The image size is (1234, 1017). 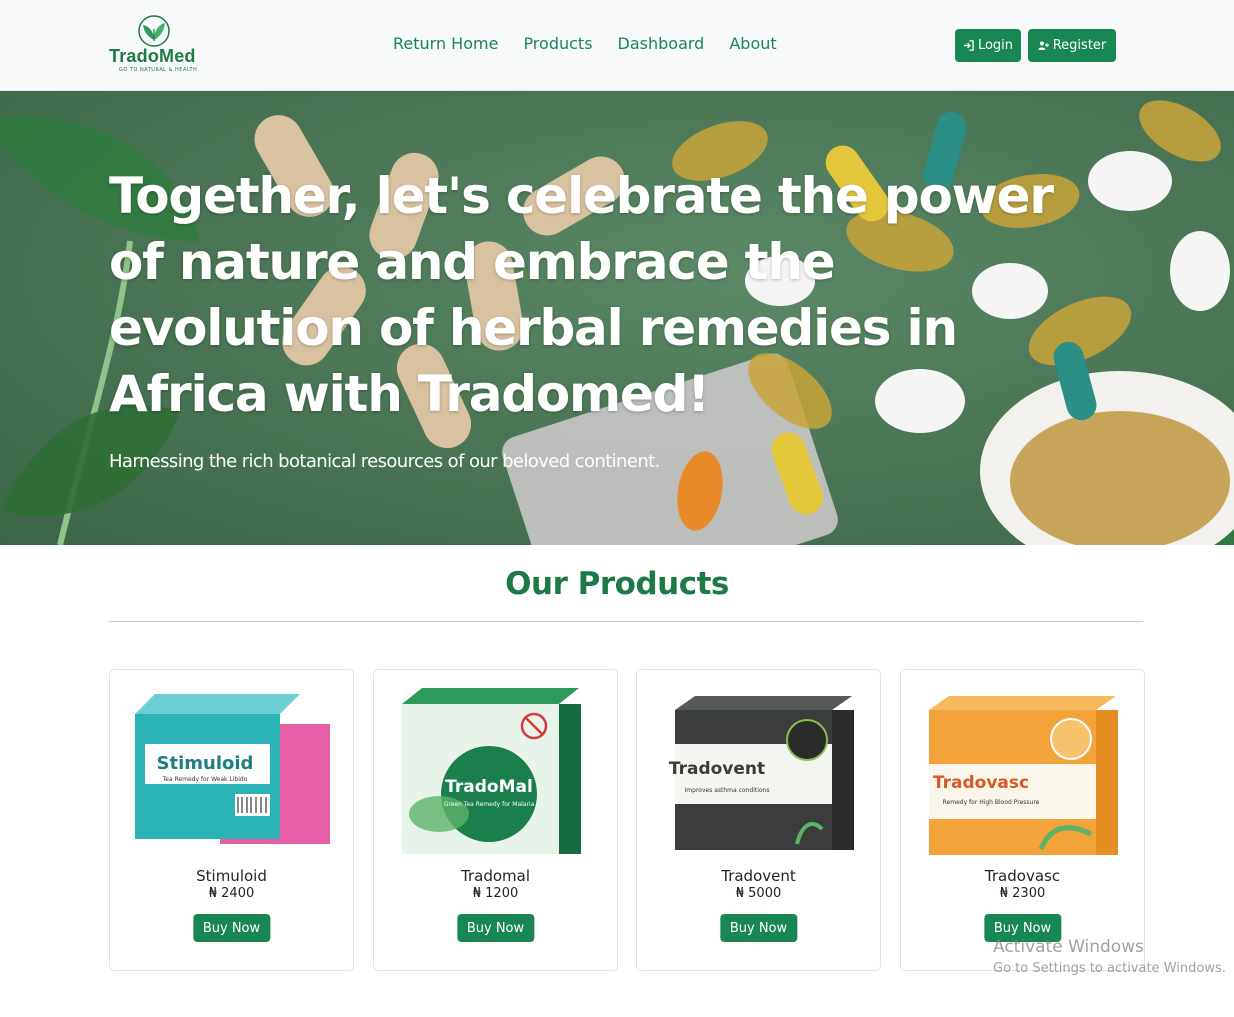 I want to click on register-label: Register, so click(x=1079, y=45).